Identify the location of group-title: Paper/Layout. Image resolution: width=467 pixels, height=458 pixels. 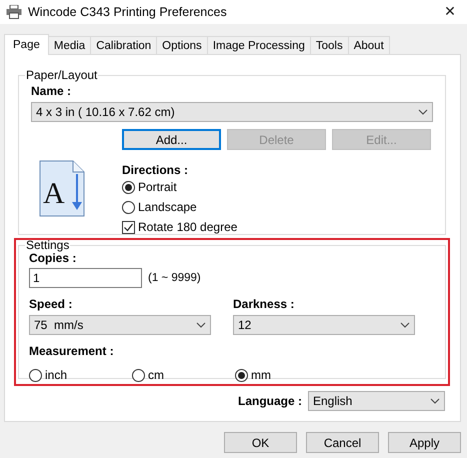
(61, 75).